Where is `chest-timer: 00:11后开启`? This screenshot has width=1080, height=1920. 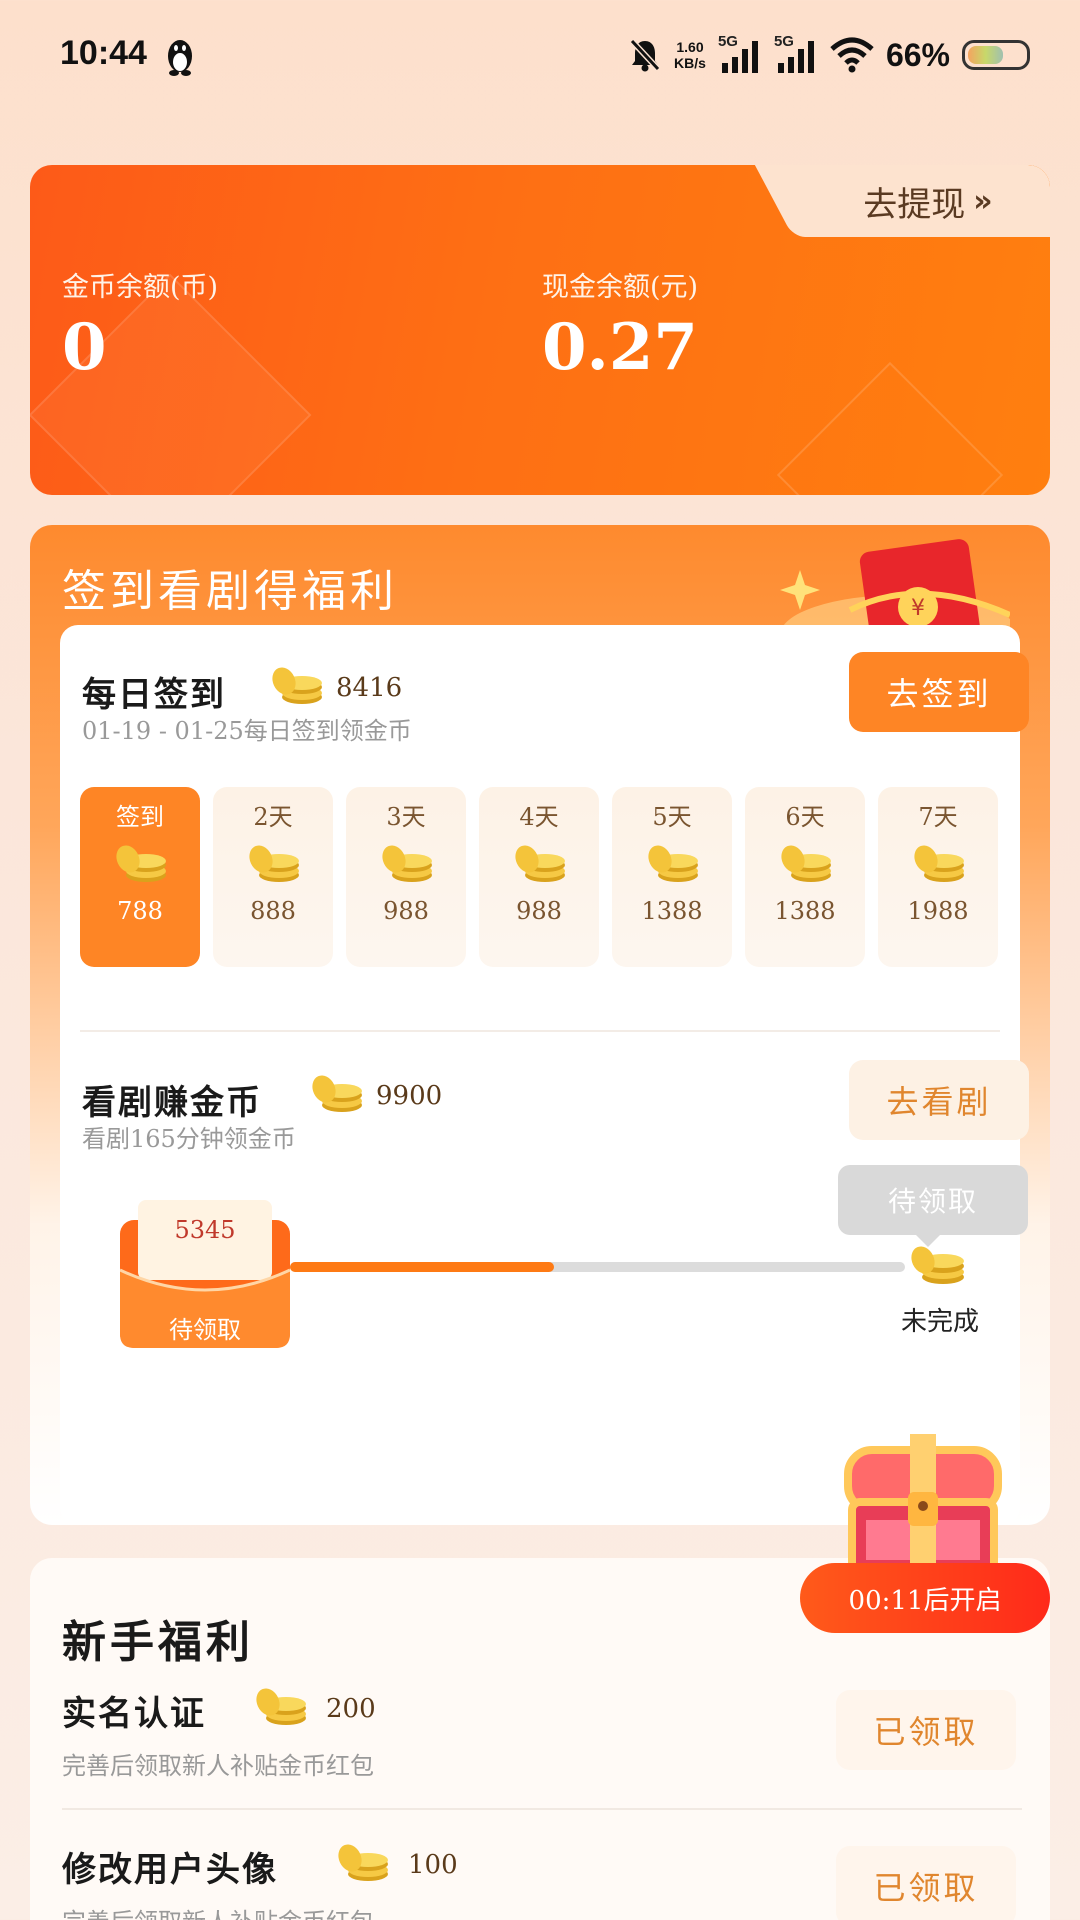
chest-timer: 00:11后开启 is located at coordinates (925, 1598).